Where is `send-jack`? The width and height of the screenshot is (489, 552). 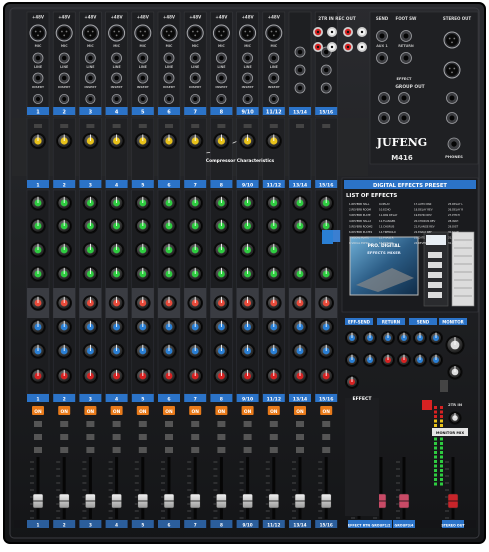
send-jack is located at coordinates (382, 36).